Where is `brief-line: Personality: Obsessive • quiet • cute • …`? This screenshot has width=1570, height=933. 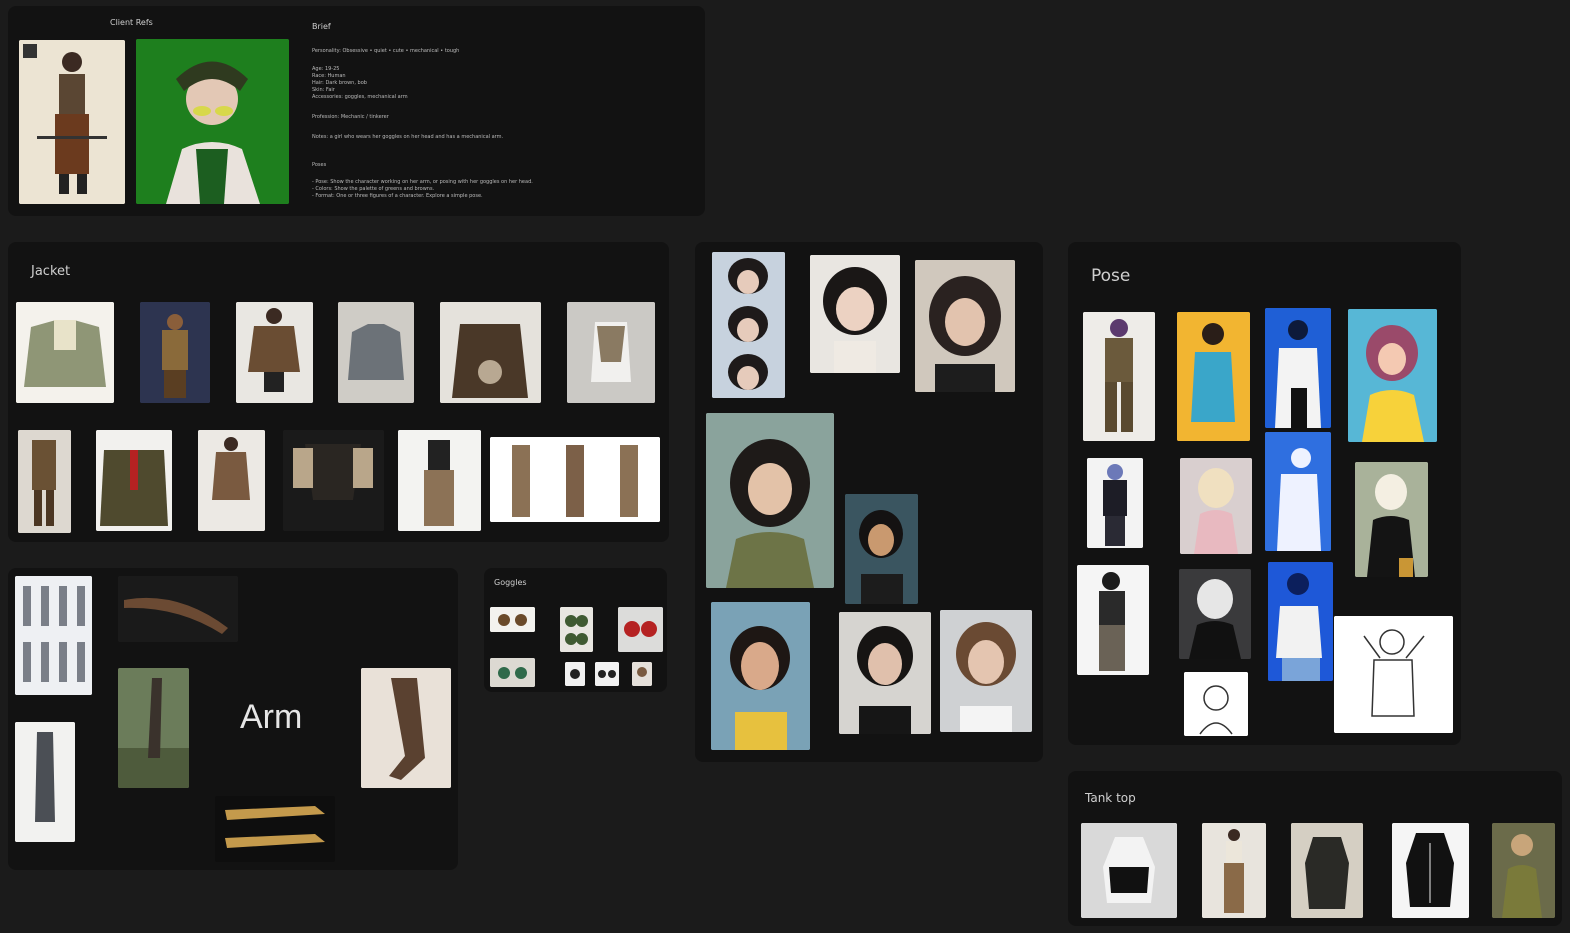
brief-line: Personality: Obsessive • quiet • cute • … is located at coordinates (386, 51).